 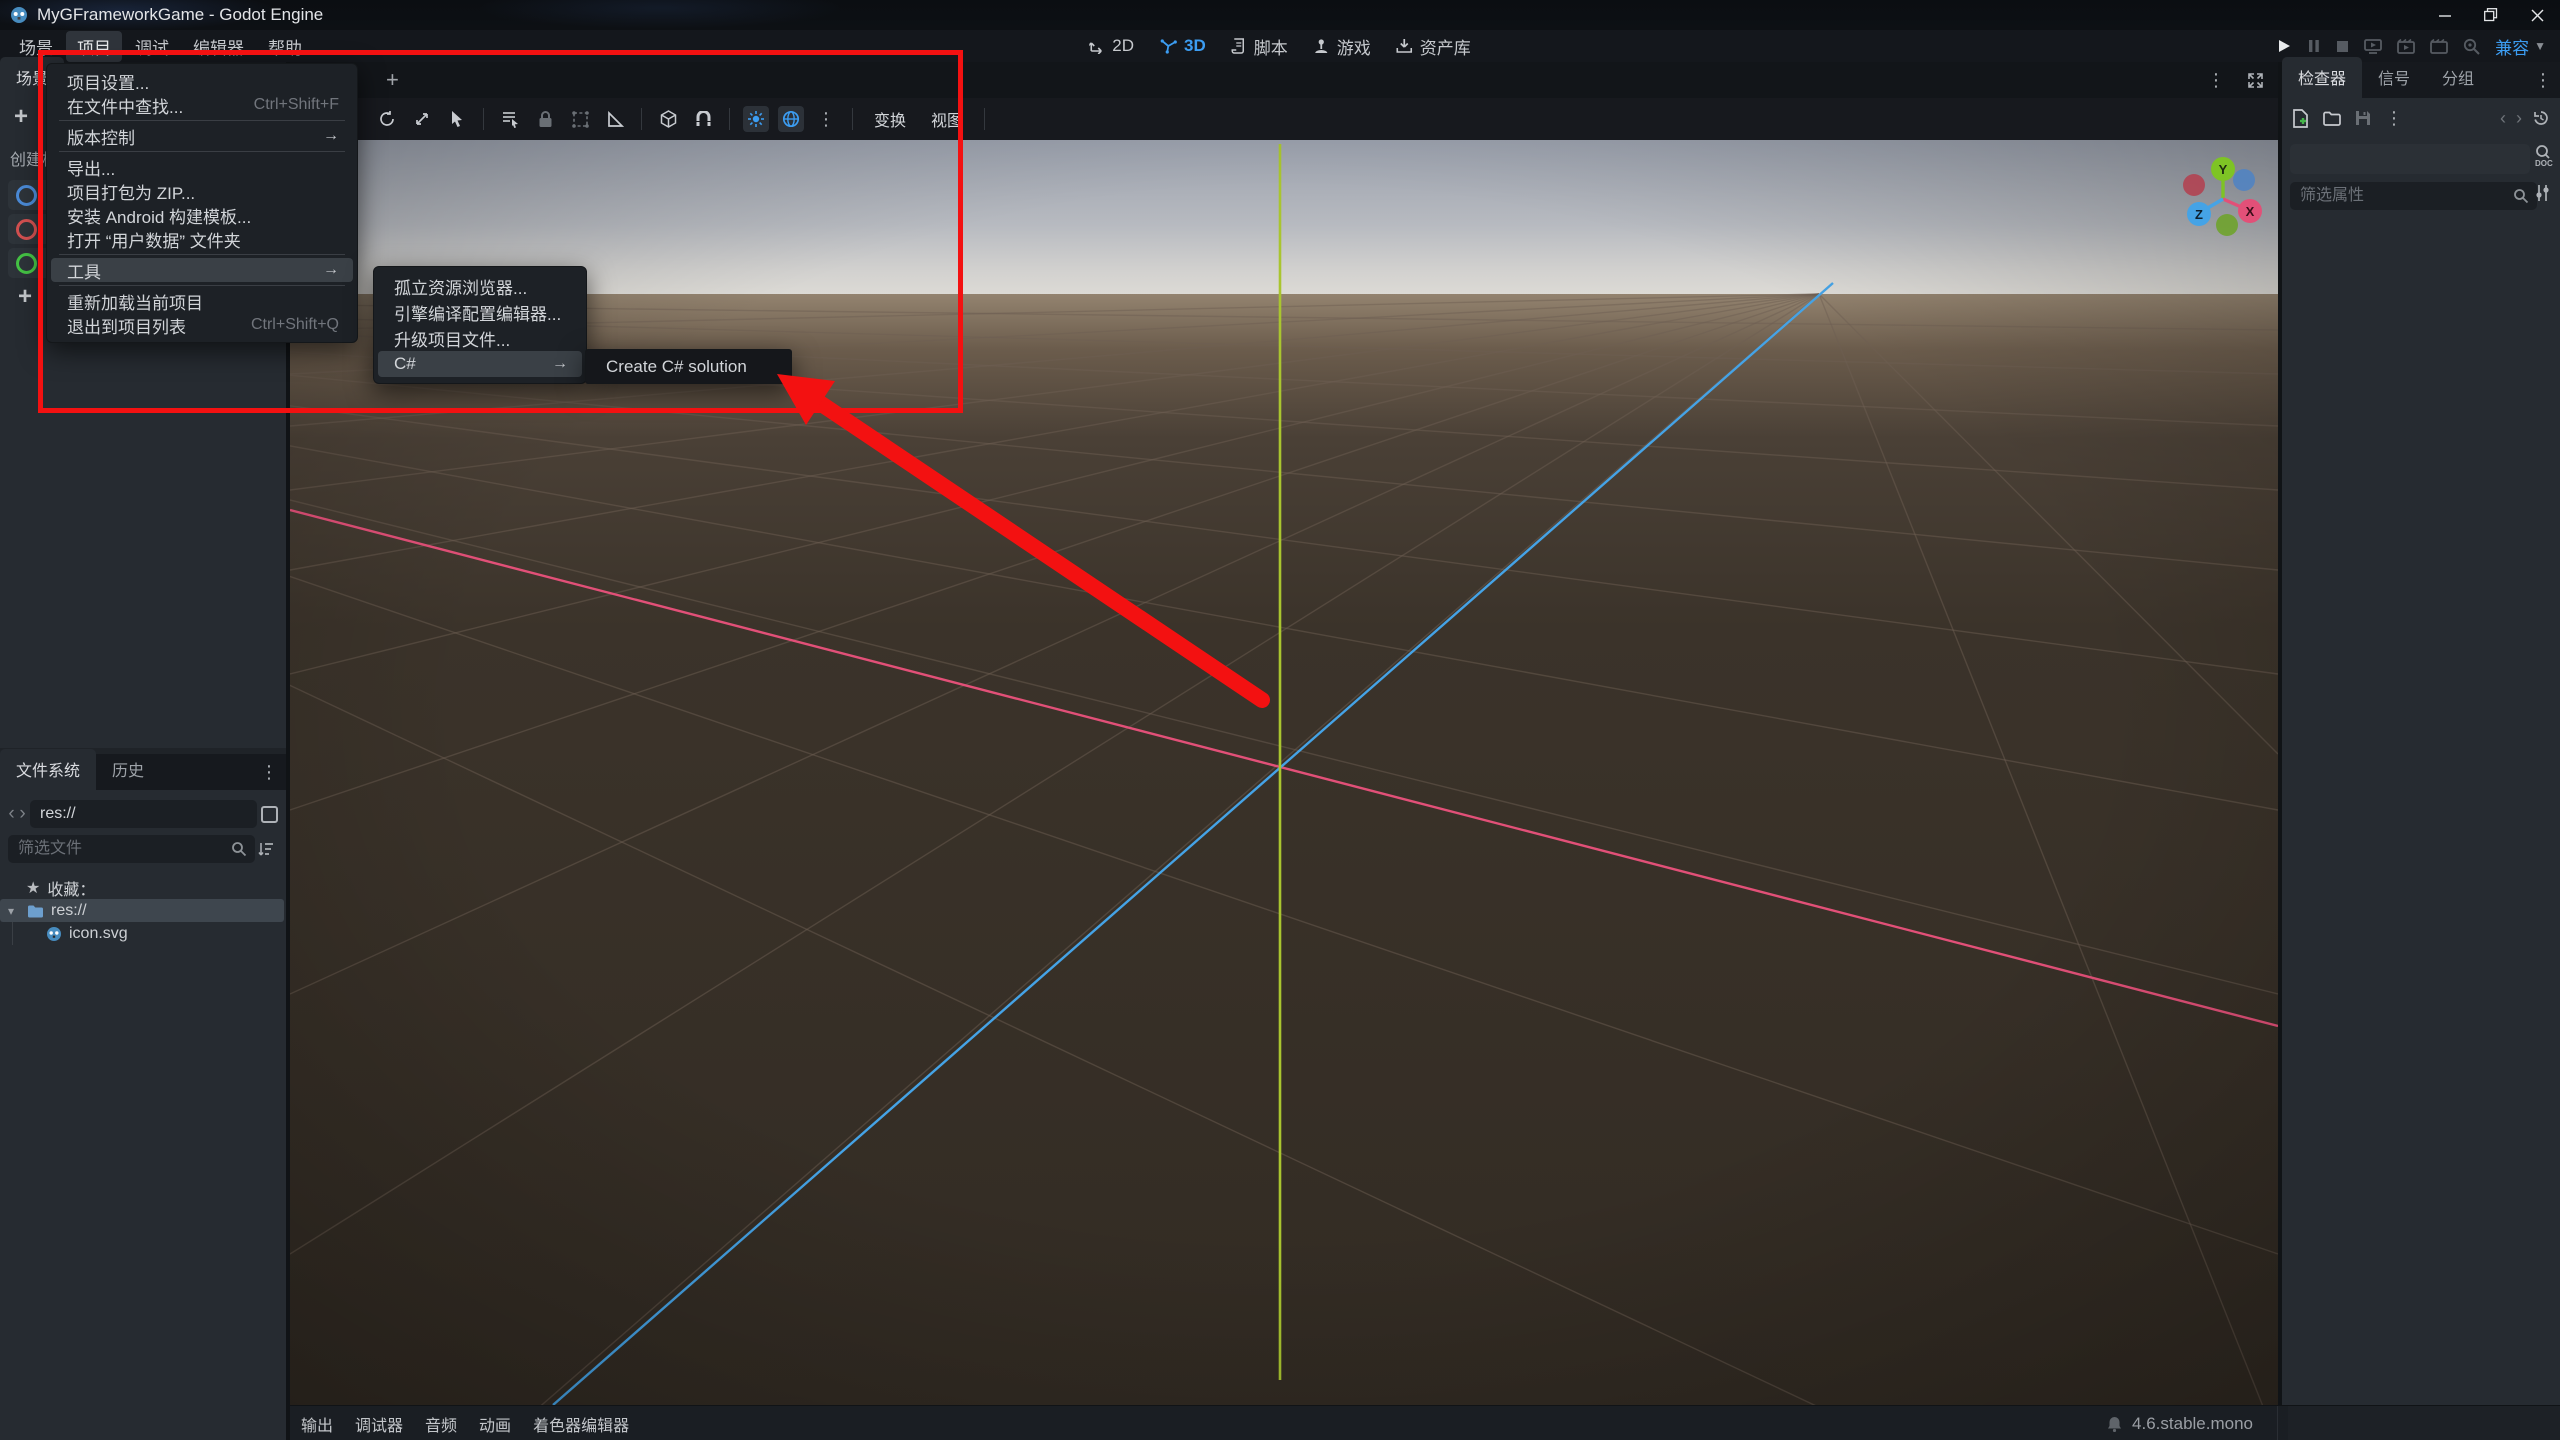 What do you see at coordinates (2227, 225) in the screenshot?
I see `gizmo-neg-y-ball` at bounding box center [2227, 225].